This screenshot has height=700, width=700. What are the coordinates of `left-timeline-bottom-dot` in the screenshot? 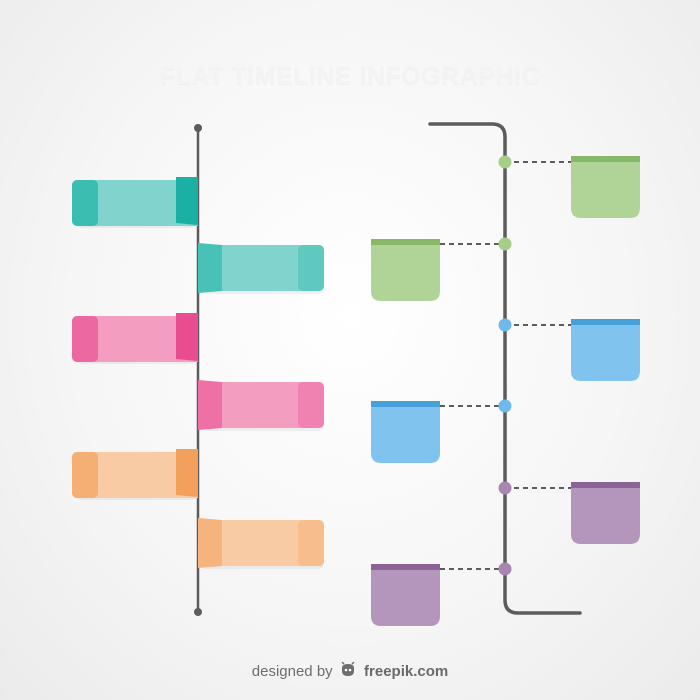 It's located at (198, 612).